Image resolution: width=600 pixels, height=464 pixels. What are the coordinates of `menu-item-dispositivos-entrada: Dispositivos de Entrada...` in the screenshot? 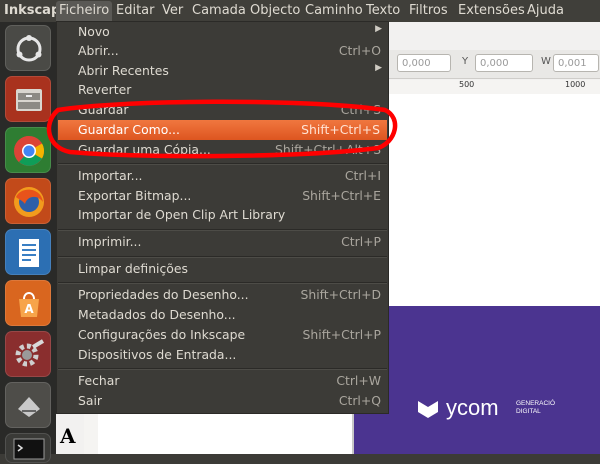 It's located at (222, 355).